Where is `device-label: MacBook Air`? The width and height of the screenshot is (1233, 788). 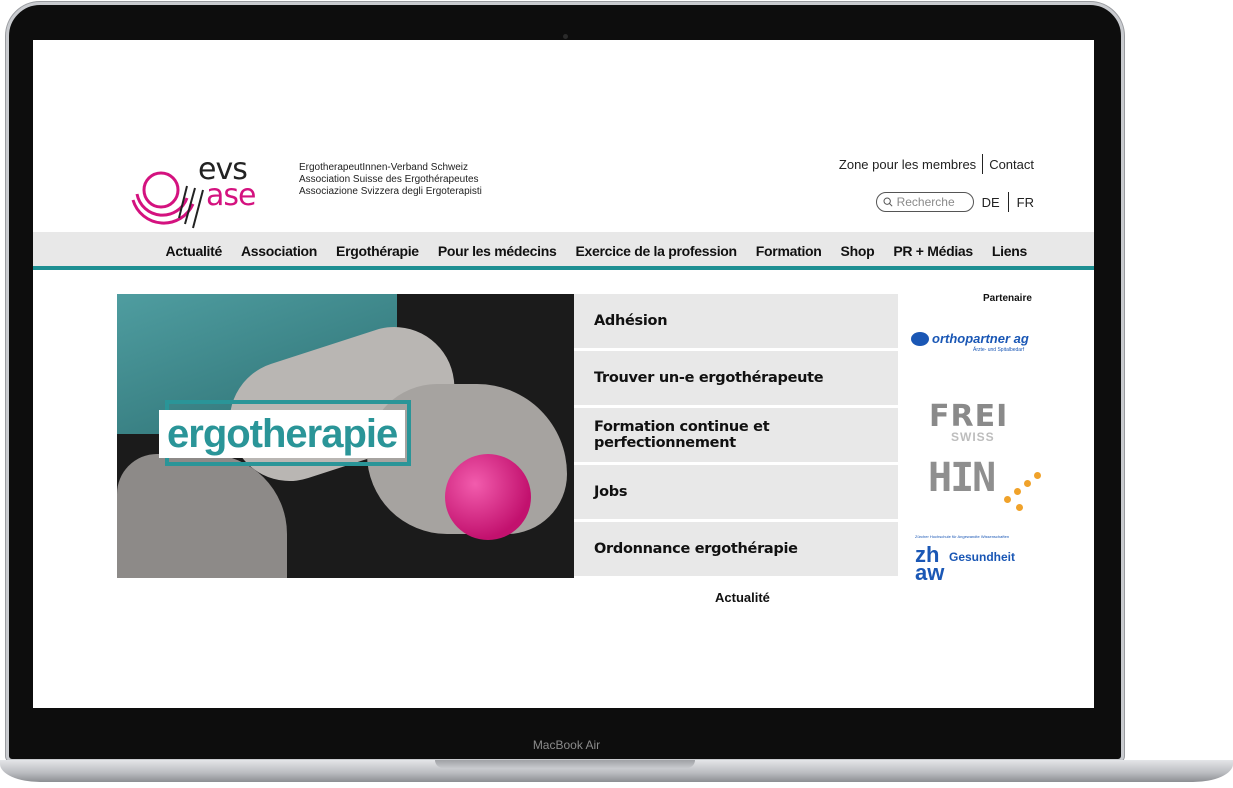 device-label: MacBook Air is located at coordinates (566, 745).